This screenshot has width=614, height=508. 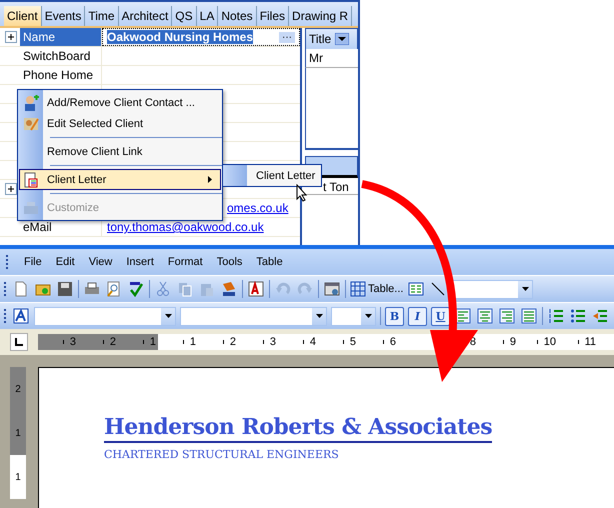 I want to click on table-grid-icon, so click(x=358, y=289).